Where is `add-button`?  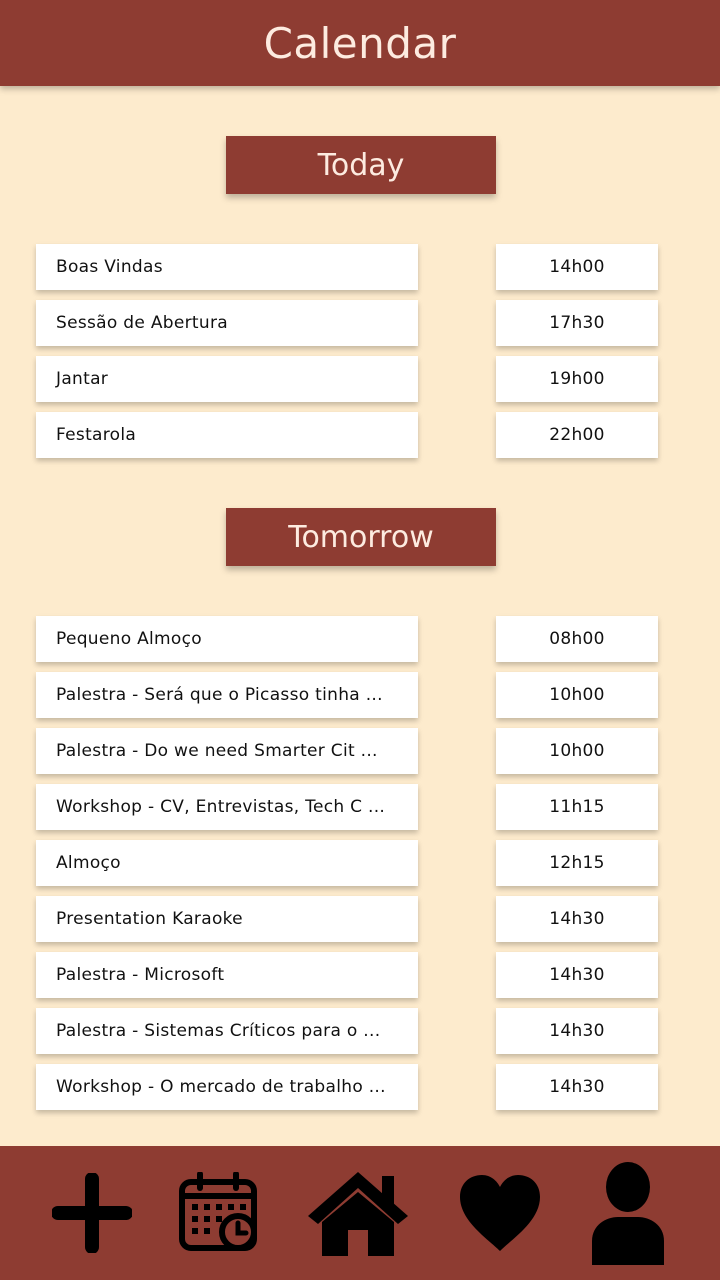 add-button is located at coordinates (92, 1213).